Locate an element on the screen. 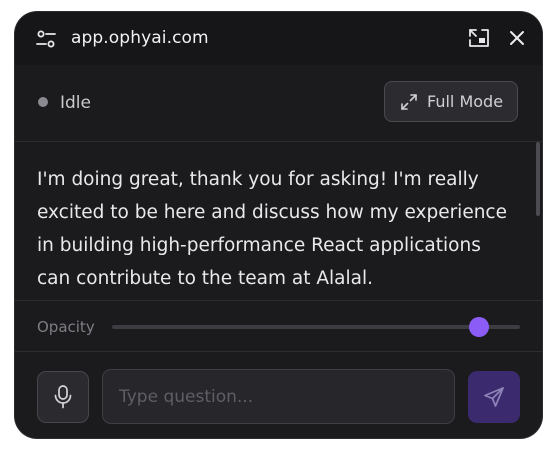  microphone-icon is located at coordinates (63, 397).